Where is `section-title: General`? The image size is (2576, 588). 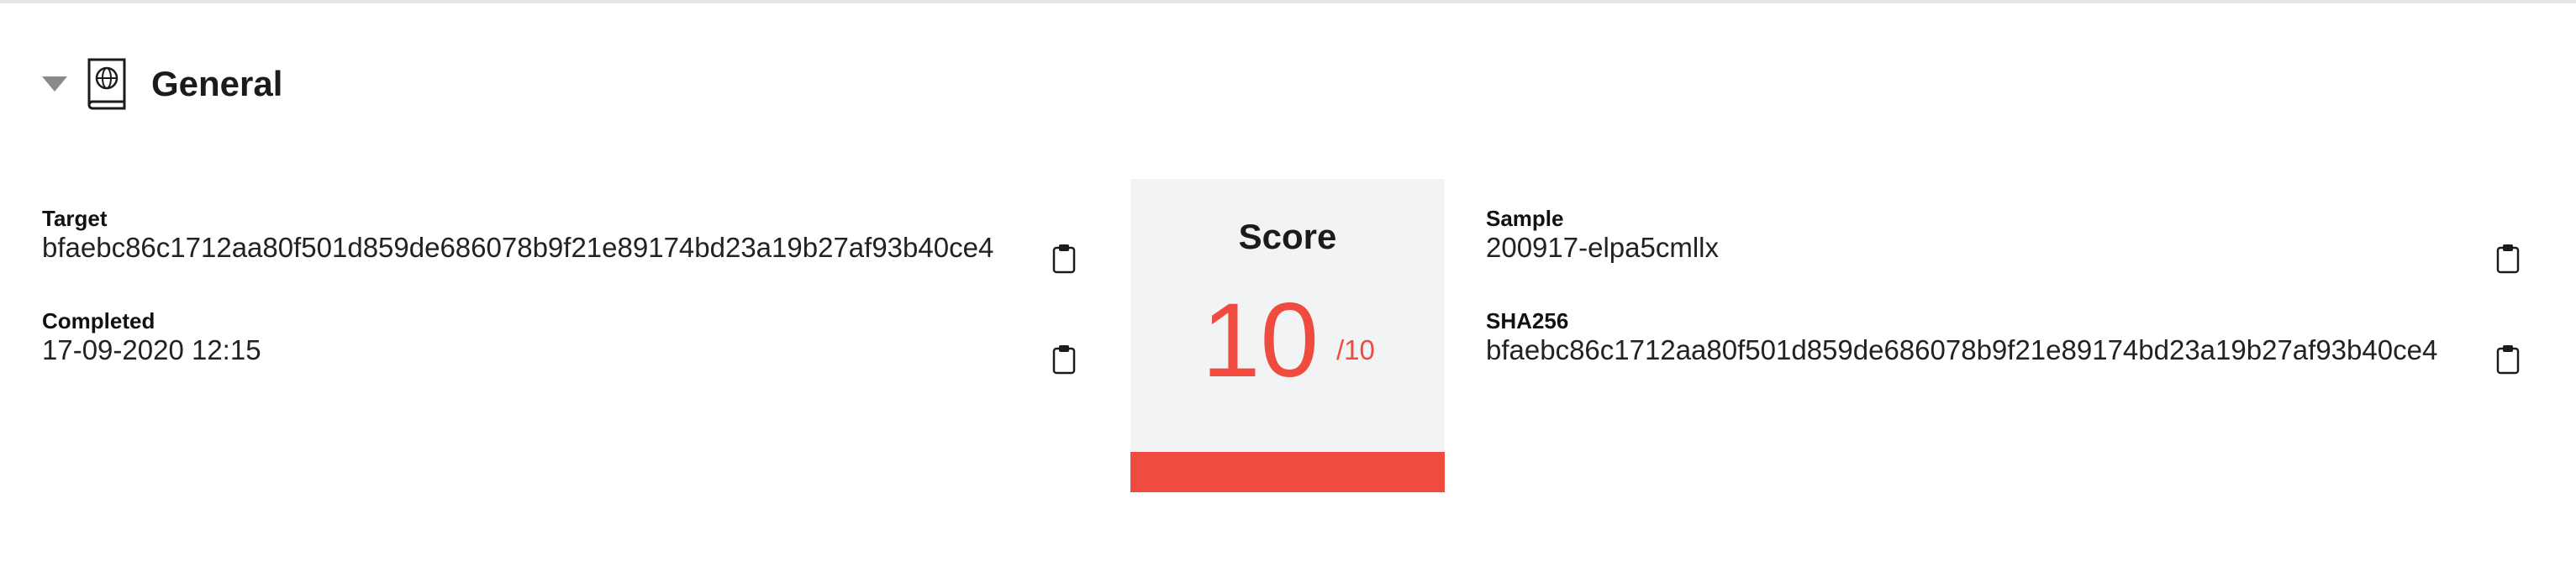 section-title: General is located at coordinates (217, 83).